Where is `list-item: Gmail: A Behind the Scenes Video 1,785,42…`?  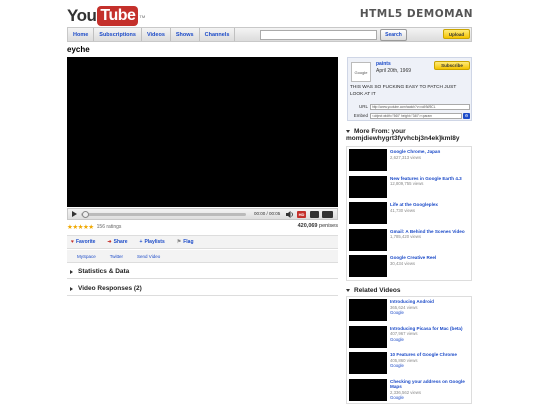 list-item: Gmail: A Behind the Scenes Video 1,785,42… is located at coordinates (409, 240).